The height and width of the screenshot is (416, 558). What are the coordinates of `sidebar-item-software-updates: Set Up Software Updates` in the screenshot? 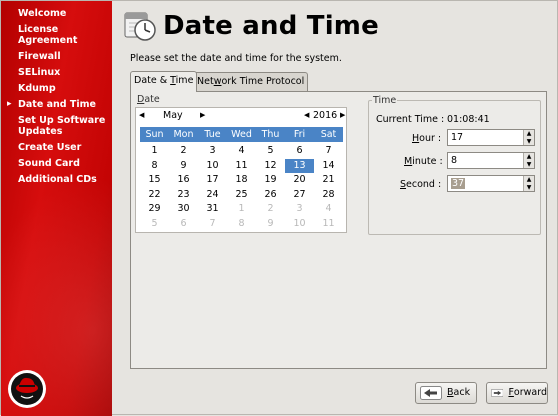 It's located at (63, 126).